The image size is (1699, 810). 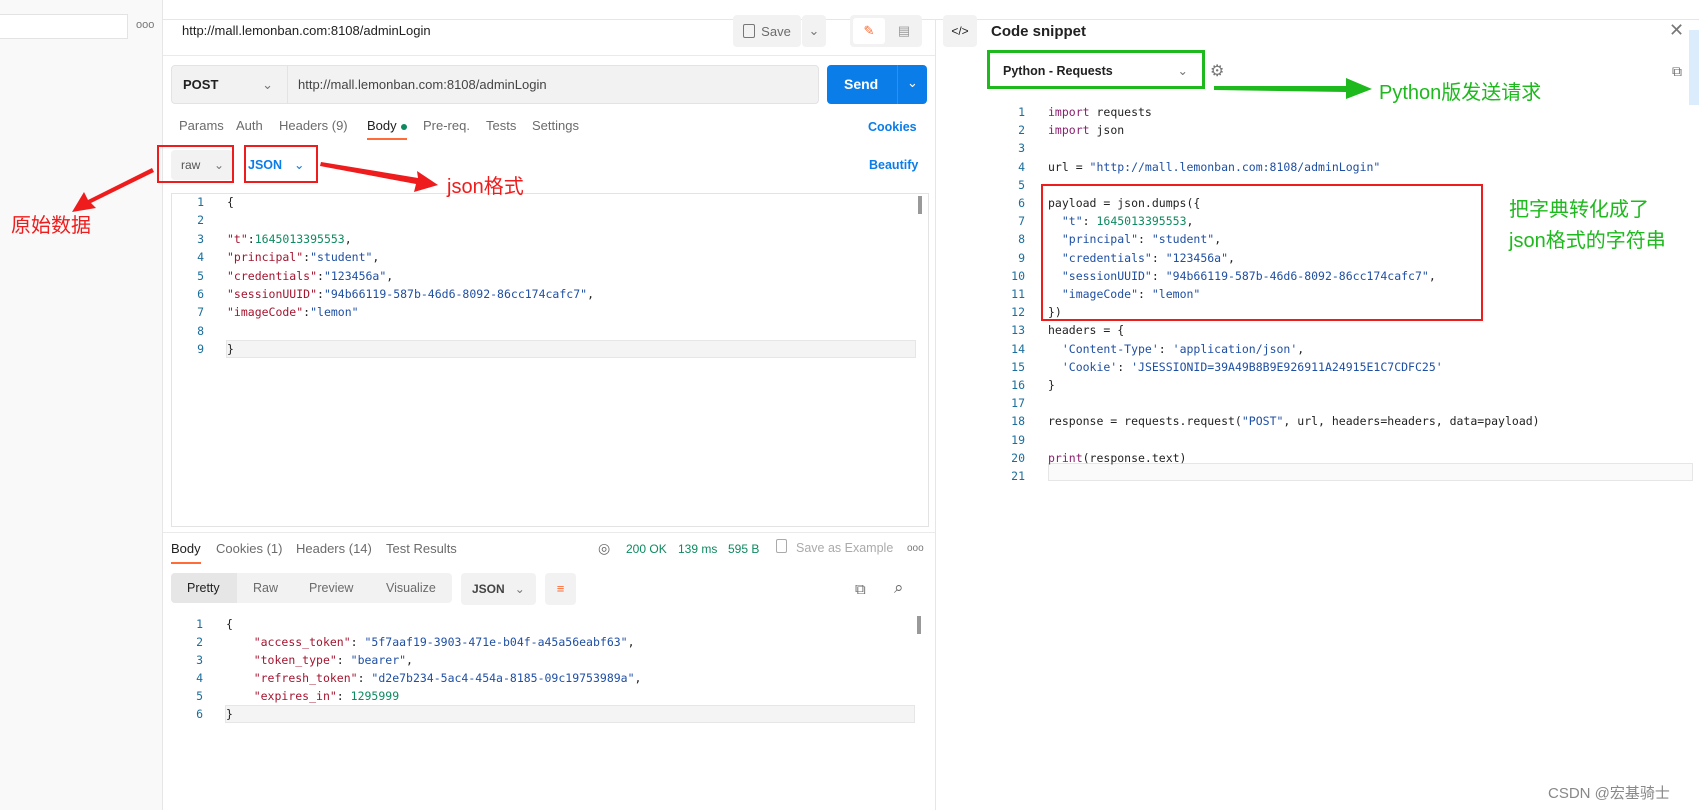 I want to click on annotation-raw-text: 原始数据, so click(x=51, y=226).